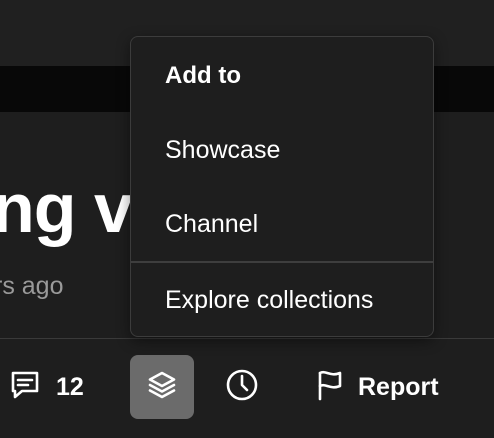  Describe the element at coordinates (282, 262) in the screenshot. I see `menu-divider` at that location.